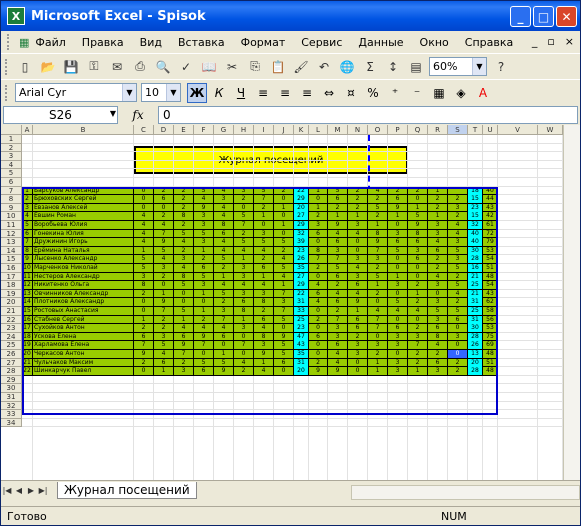 The width and height of the screenshot is (581, 526). What do you see at coordinates (475, 207) in the screenshot?
I see `total-oct-cell: 23` at bounding box center [475, 207].